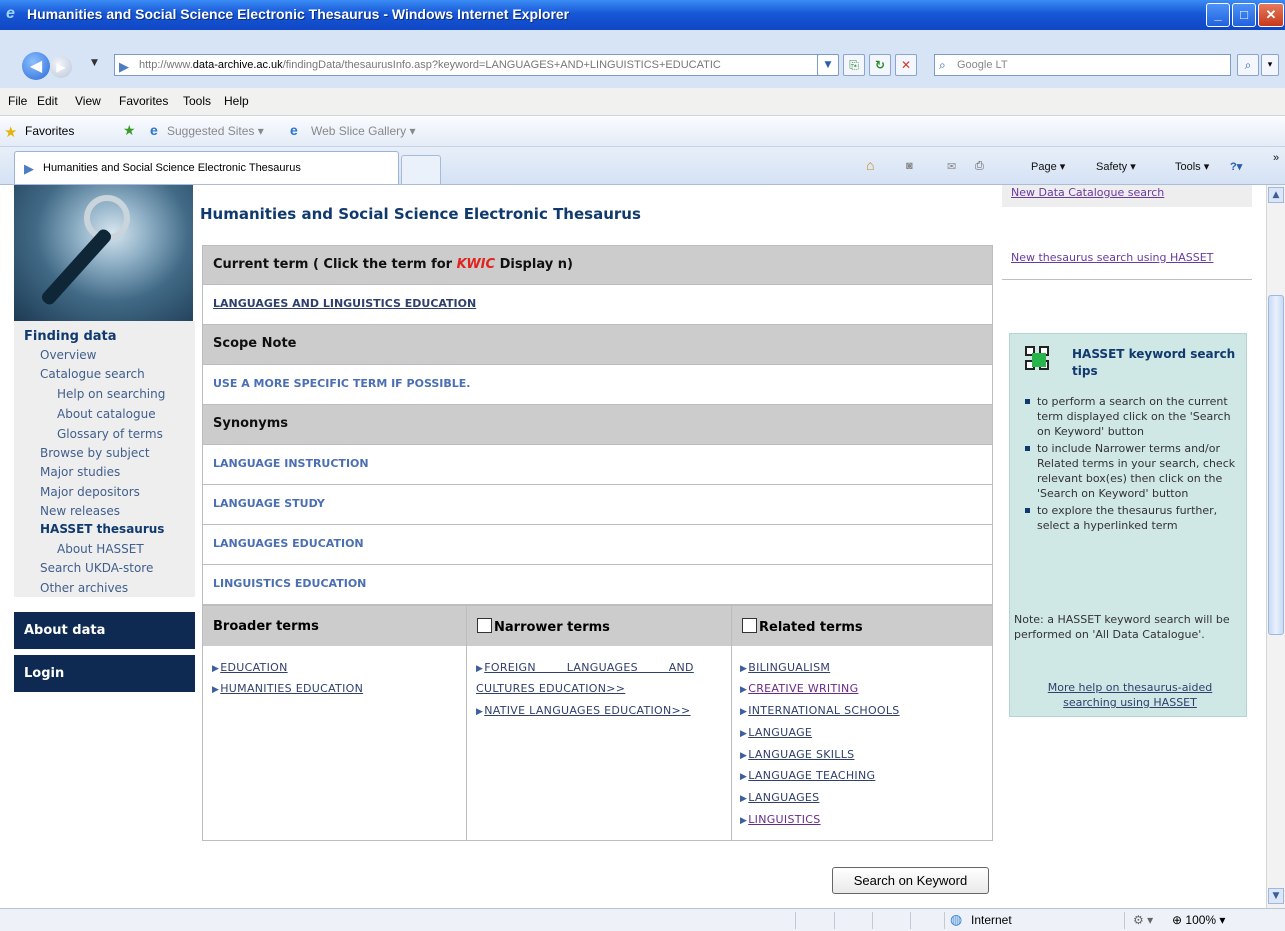 Image resolution: width=1285 pixels, height=931 pixels. Describe the element at coordinates (1112, 257) in the screenshot. I see `new-thesaurus-search-link: New thesaurus search using HASSET` at that location.